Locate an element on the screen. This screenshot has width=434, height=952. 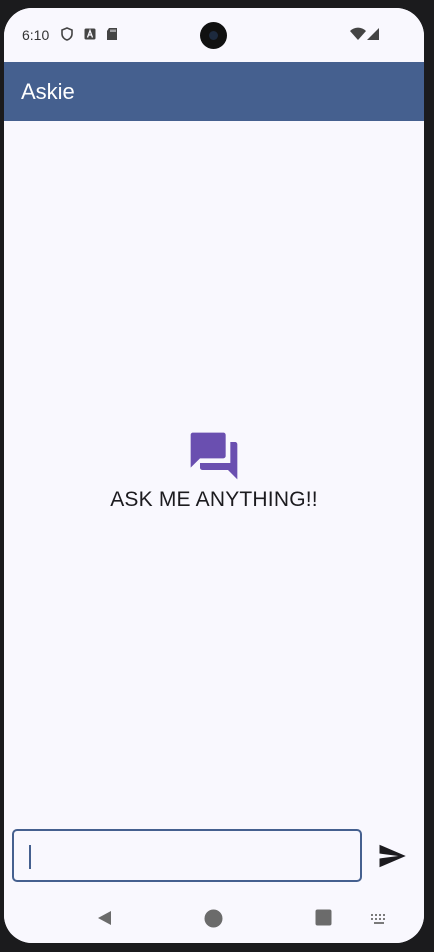
a-badge-icon is located at coordinates (90, 34).